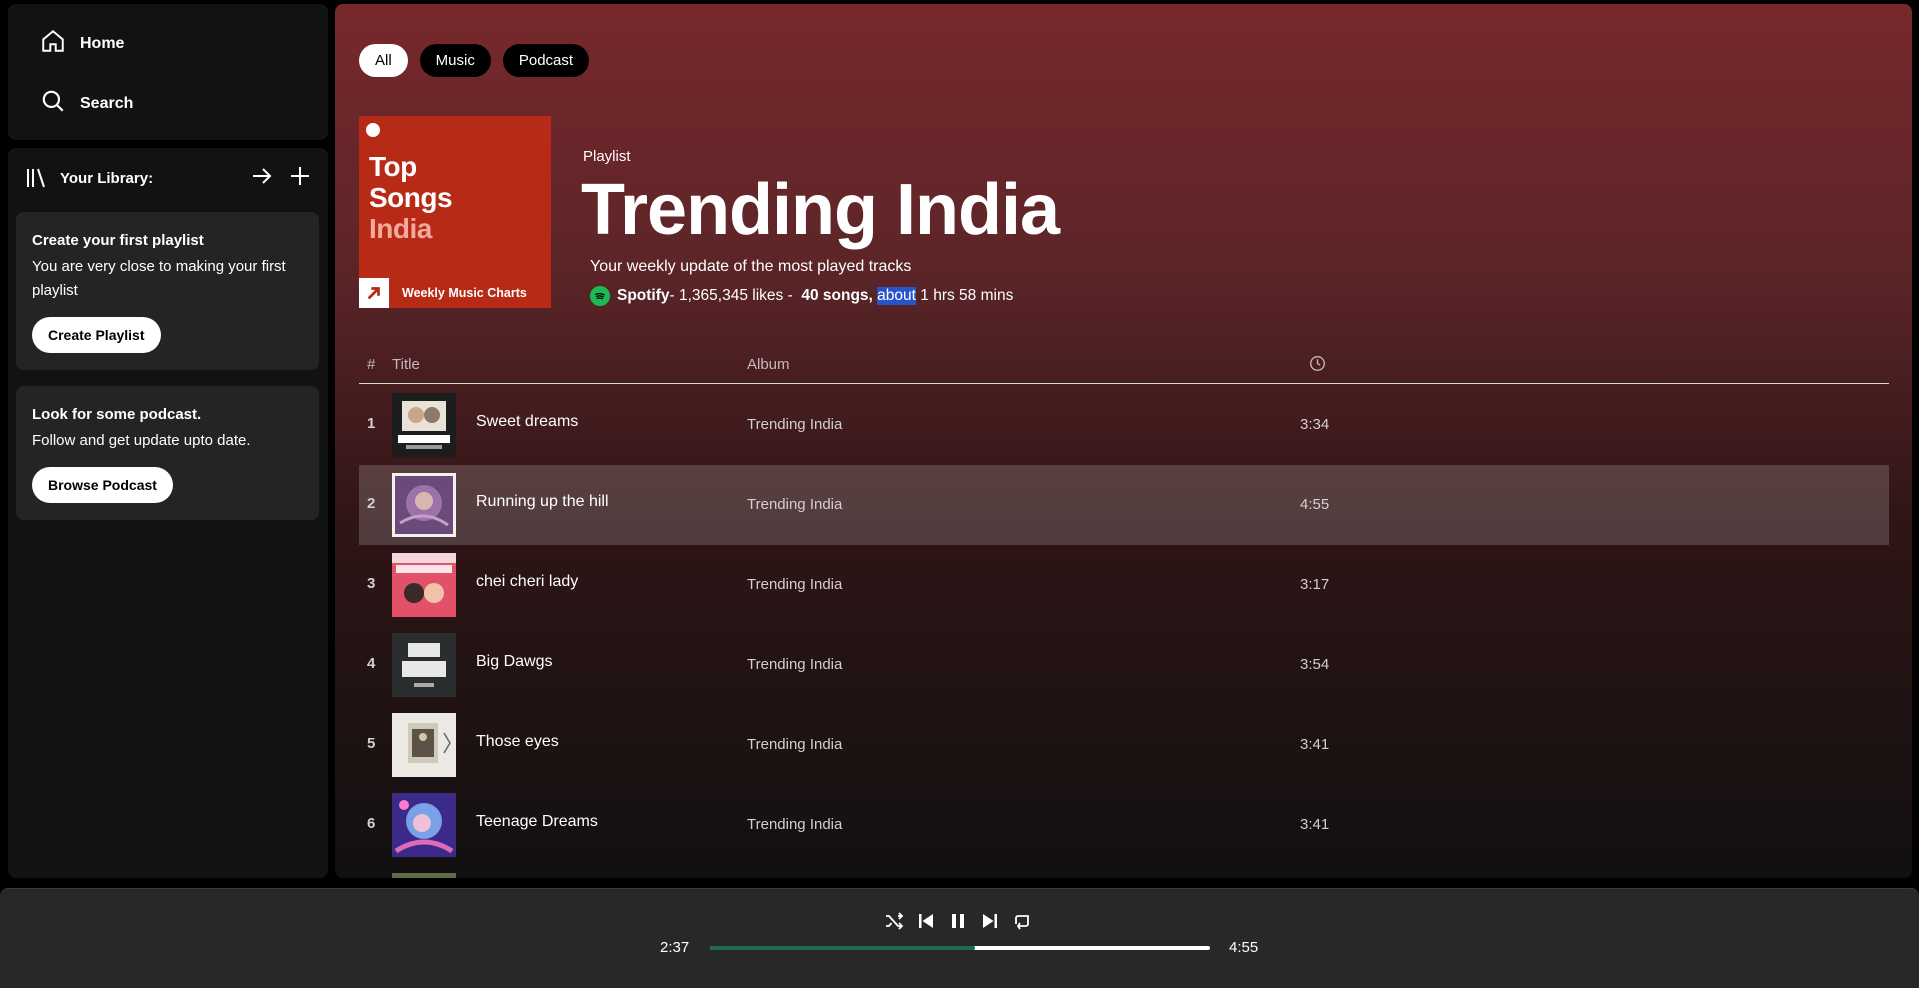 The height and width of the screenshot is (988, 1919). What do you see at coordinates (371, 583) in the screenshot?
I see `track-number: 3` at bounding box center [371, 583].